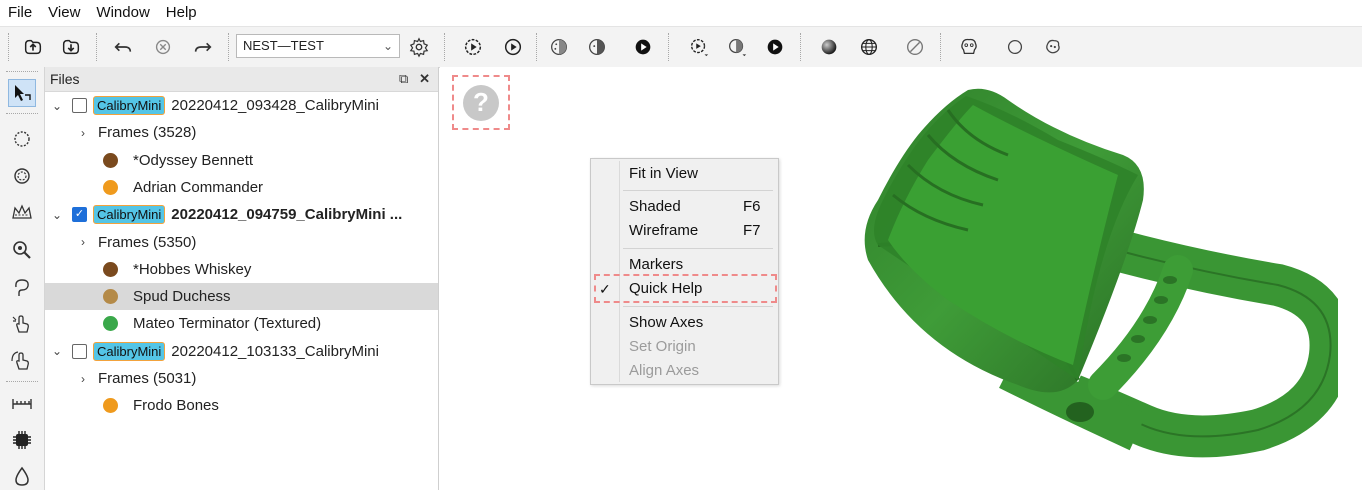  What do you see at coordinates (22, 440) in the screenshot?
I see `chip-icon` at bounding box center [22, 440].